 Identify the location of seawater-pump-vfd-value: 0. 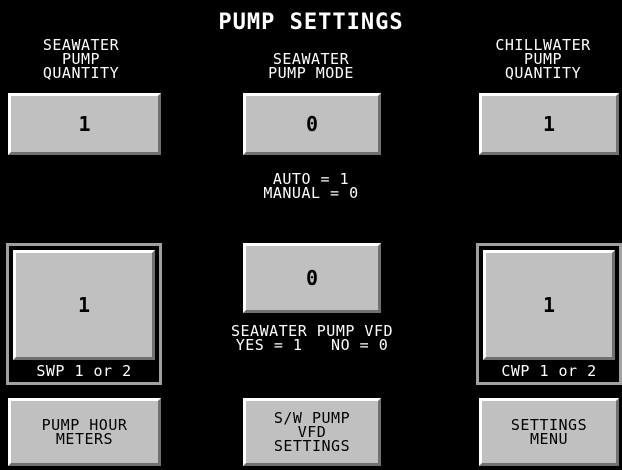
(312, 278).